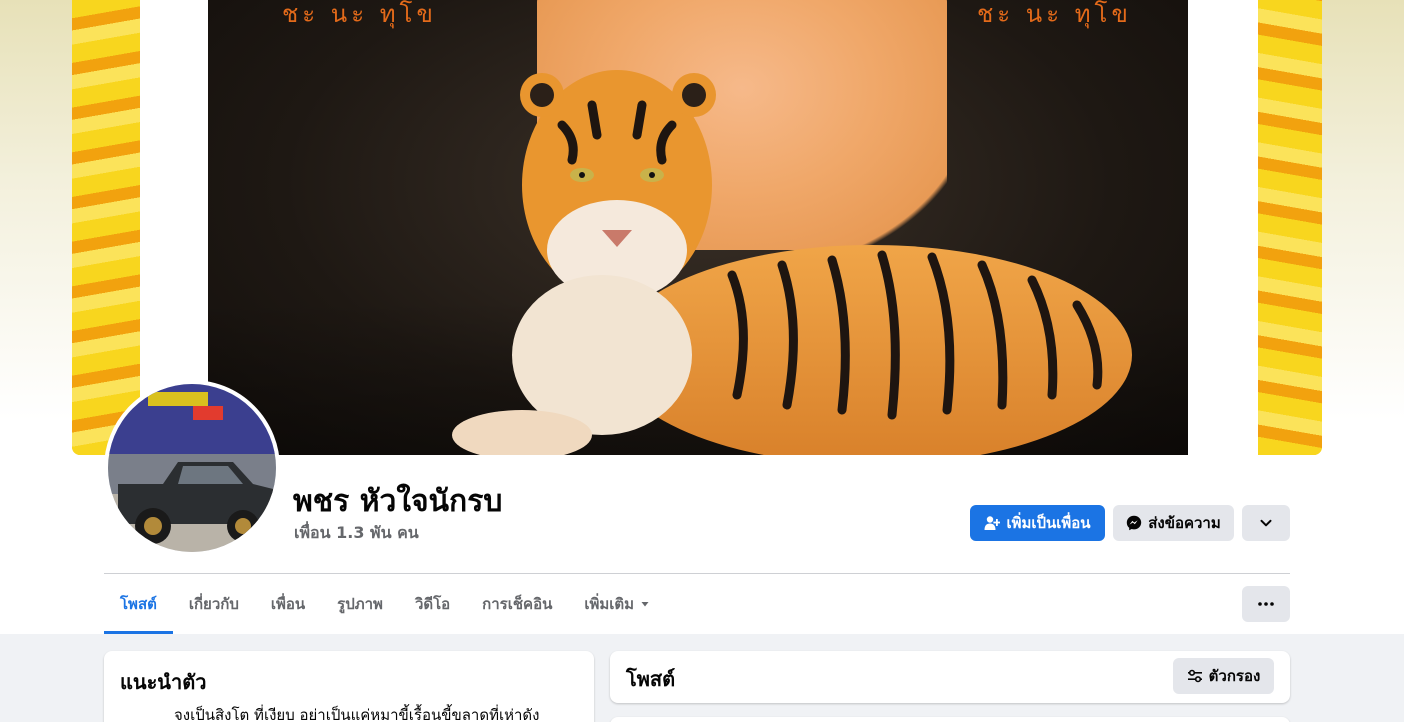 This screenshot has height=722, width=1404. I want to click on profile-avatar, so click(192, 468).